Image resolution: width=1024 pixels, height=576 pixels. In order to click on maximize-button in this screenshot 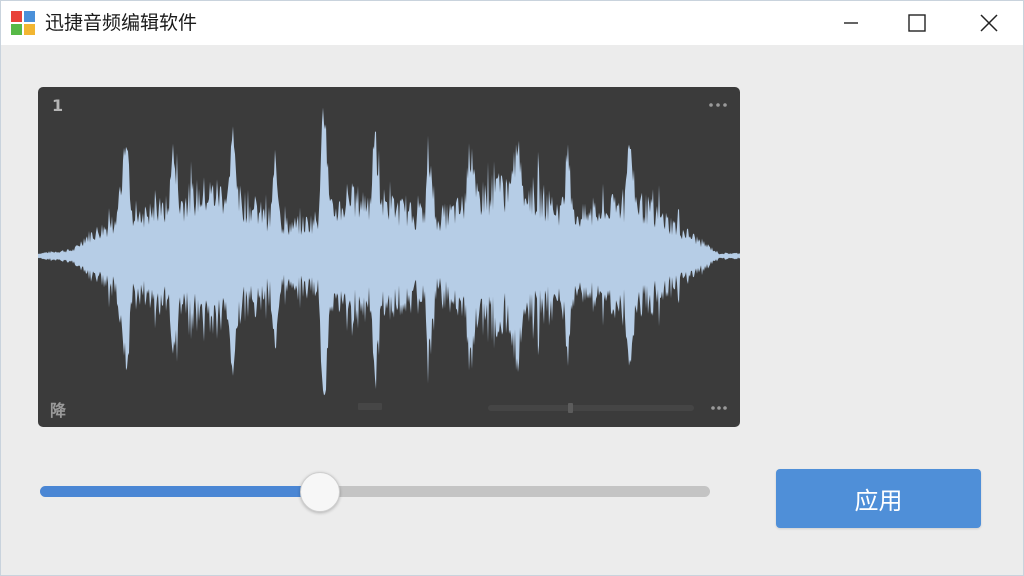, I will do `click(917, 23)`.